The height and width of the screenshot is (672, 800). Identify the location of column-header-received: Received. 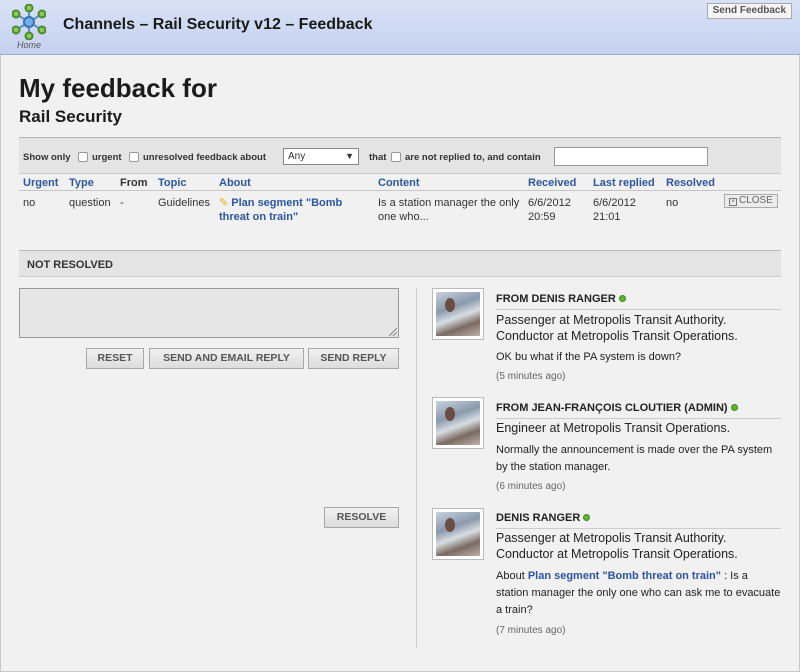
(552, 183).